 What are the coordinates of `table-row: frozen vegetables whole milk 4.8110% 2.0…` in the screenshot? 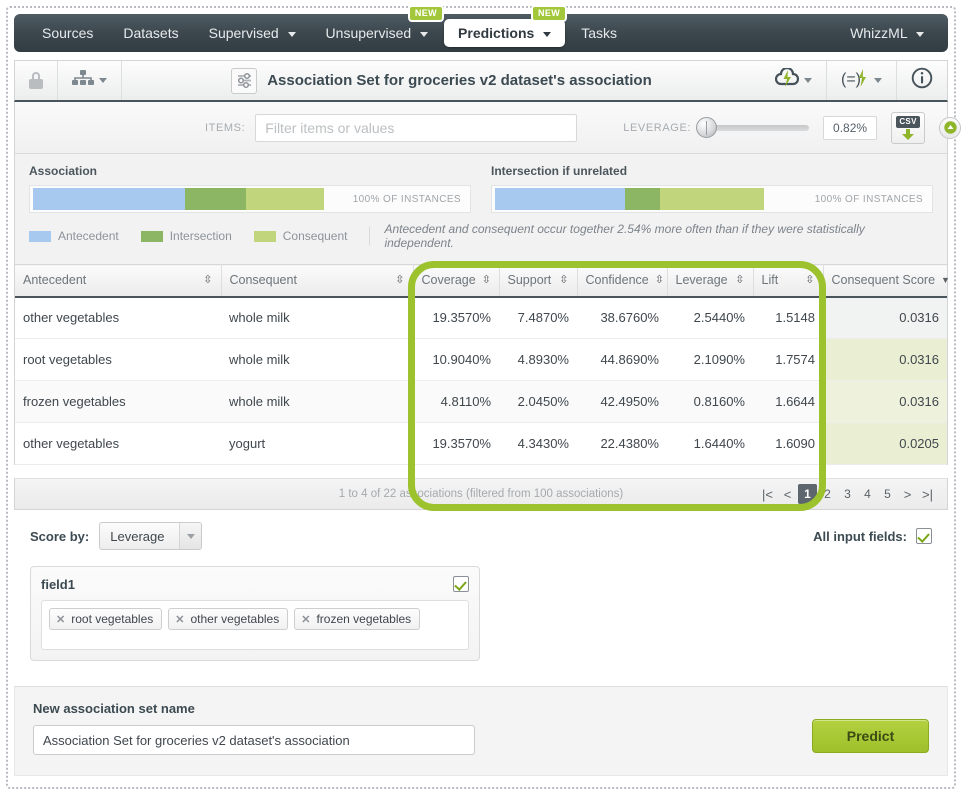 It's located at (481, 401).